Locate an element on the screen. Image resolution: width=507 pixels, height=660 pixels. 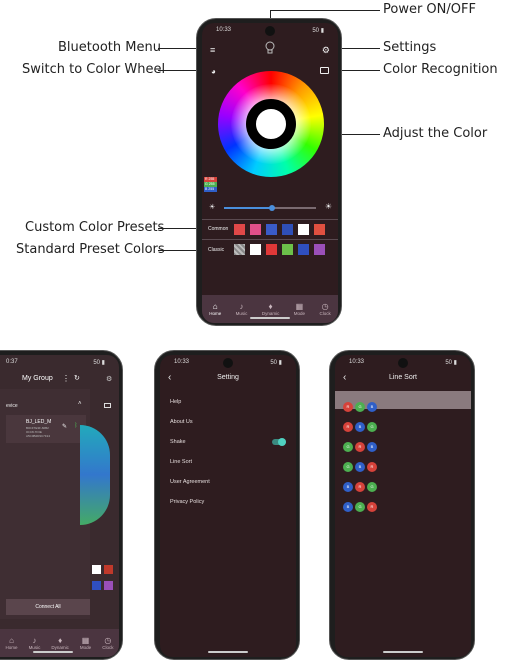
shake-toggle-knob is located at coordinates (282, 442).